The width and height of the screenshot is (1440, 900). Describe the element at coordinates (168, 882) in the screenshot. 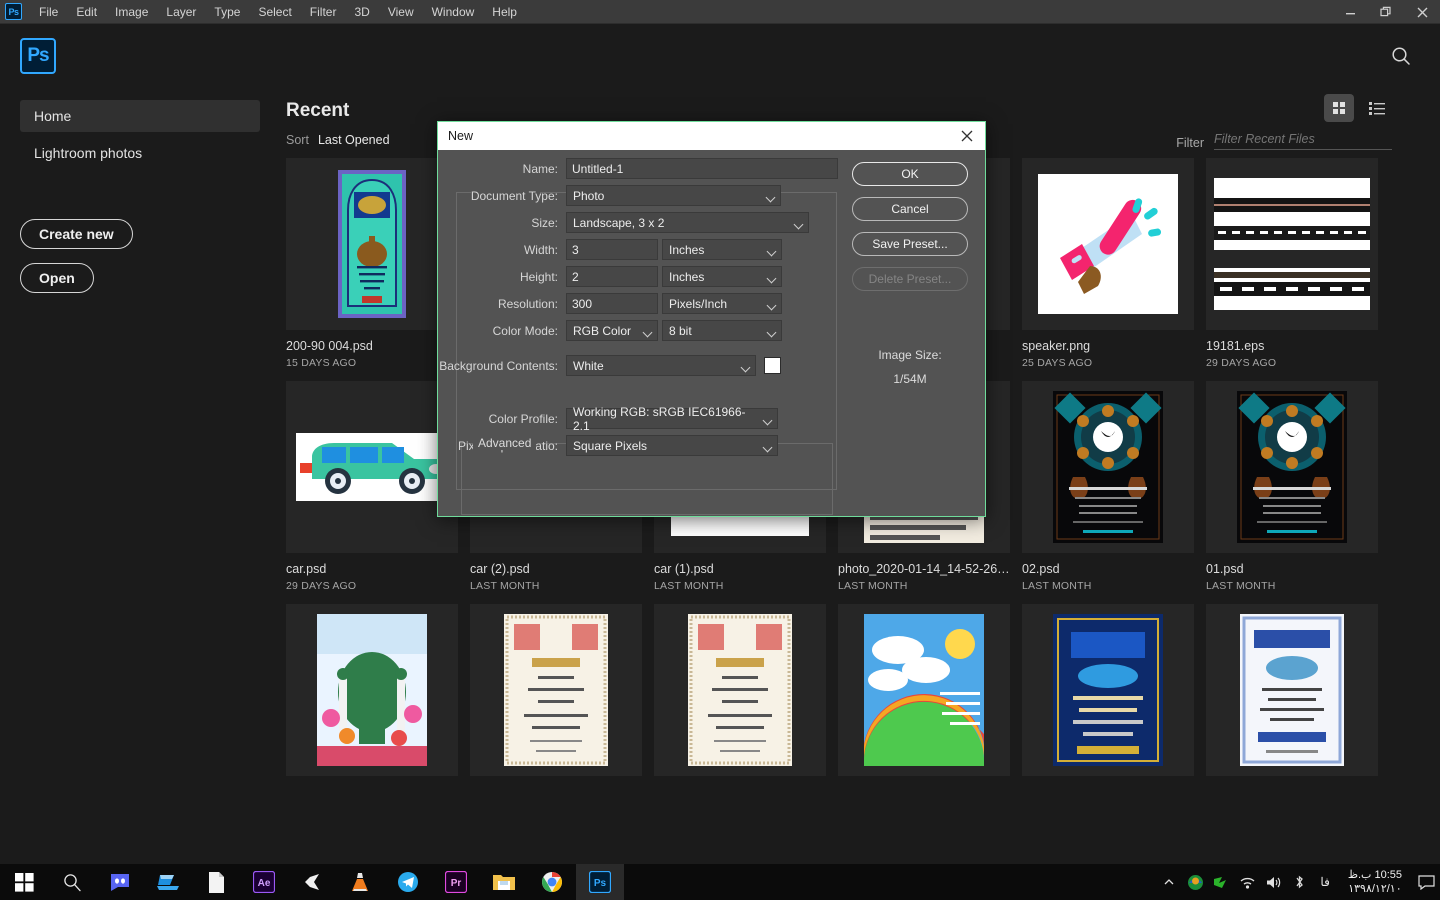

I see `taskbar-laptop-app` at that location.